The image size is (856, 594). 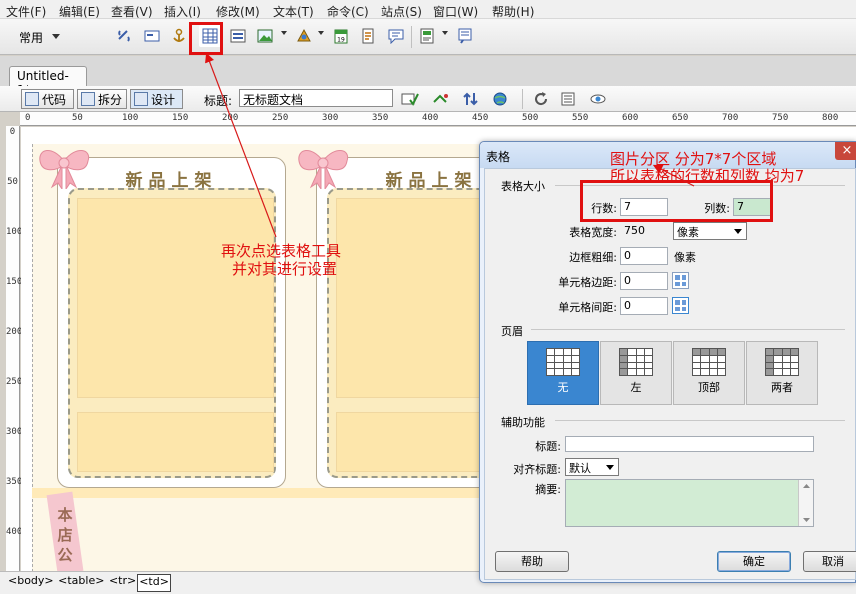 What do you see at coordinates (285, 269) in the screenshot?
I see `annotation-text: 并对其进行设置` at bounding box center [285, 269].